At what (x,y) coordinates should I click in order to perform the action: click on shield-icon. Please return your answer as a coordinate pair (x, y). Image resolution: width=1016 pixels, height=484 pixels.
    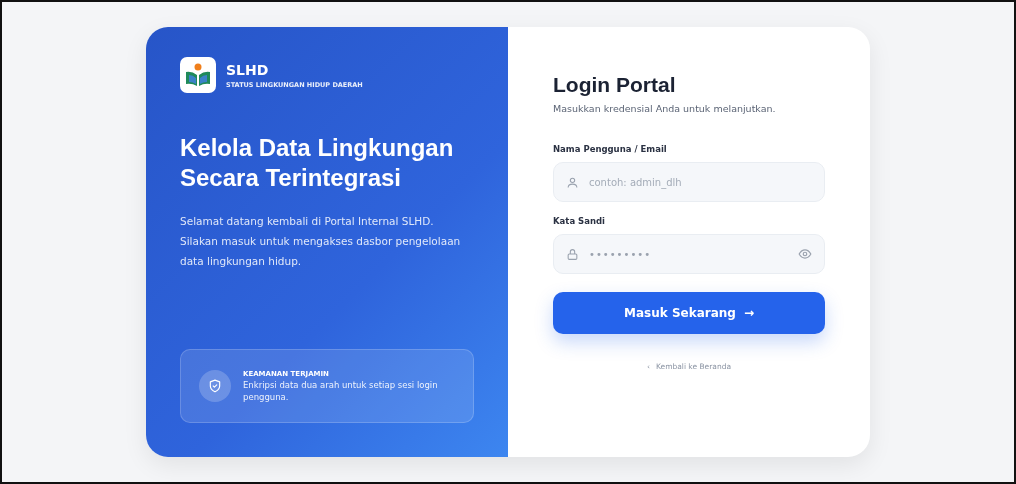
    Looking at the image, I should click on (215, 386).